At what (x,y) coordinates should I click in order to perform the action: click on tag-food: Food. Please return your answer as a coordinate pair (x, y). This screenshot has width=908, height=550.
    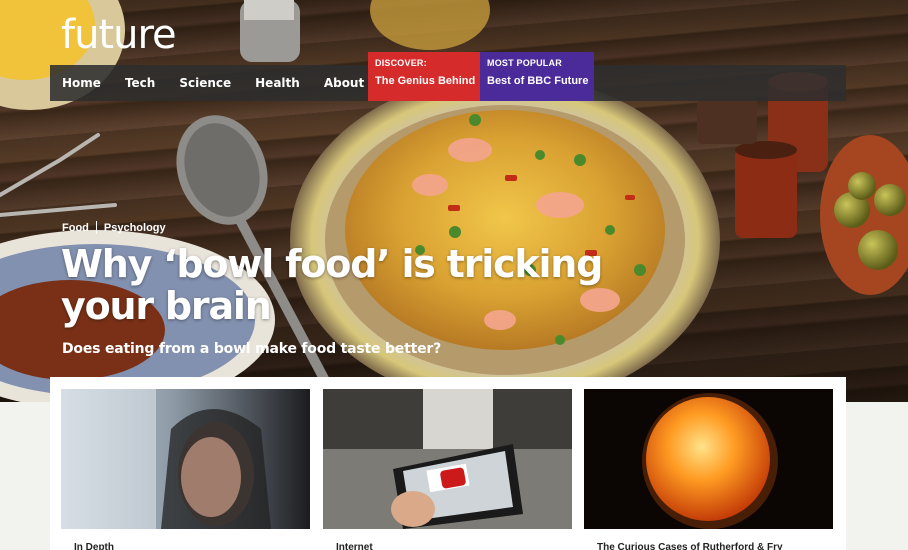
    Looking at the image, I should click on (75, 228).